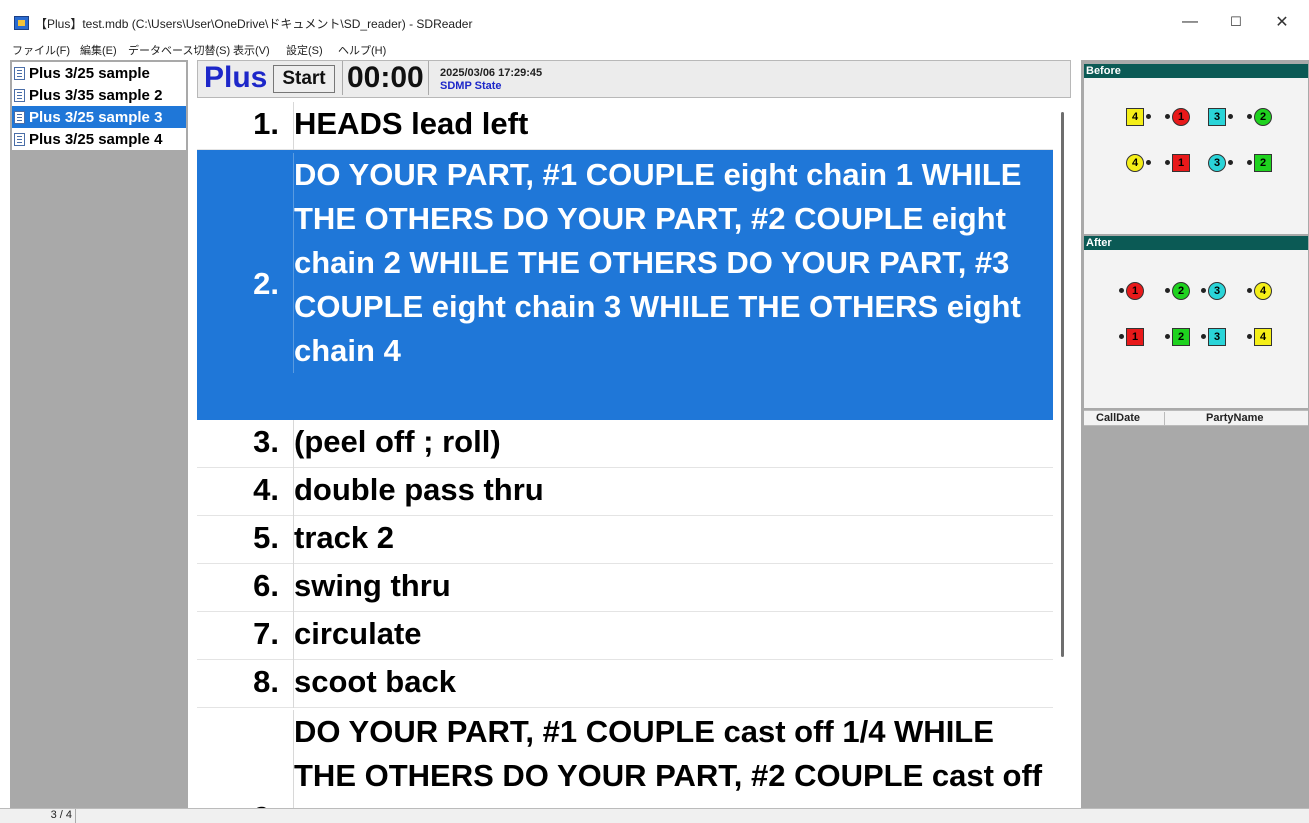 Image resolution: width=1309 pixels, height=823 pixels. What do you see at coordinates (491, 73) in the screenshot?
I see `datetime-label: 2025/03/06 17:29:45` at bounding box center [491, 73].